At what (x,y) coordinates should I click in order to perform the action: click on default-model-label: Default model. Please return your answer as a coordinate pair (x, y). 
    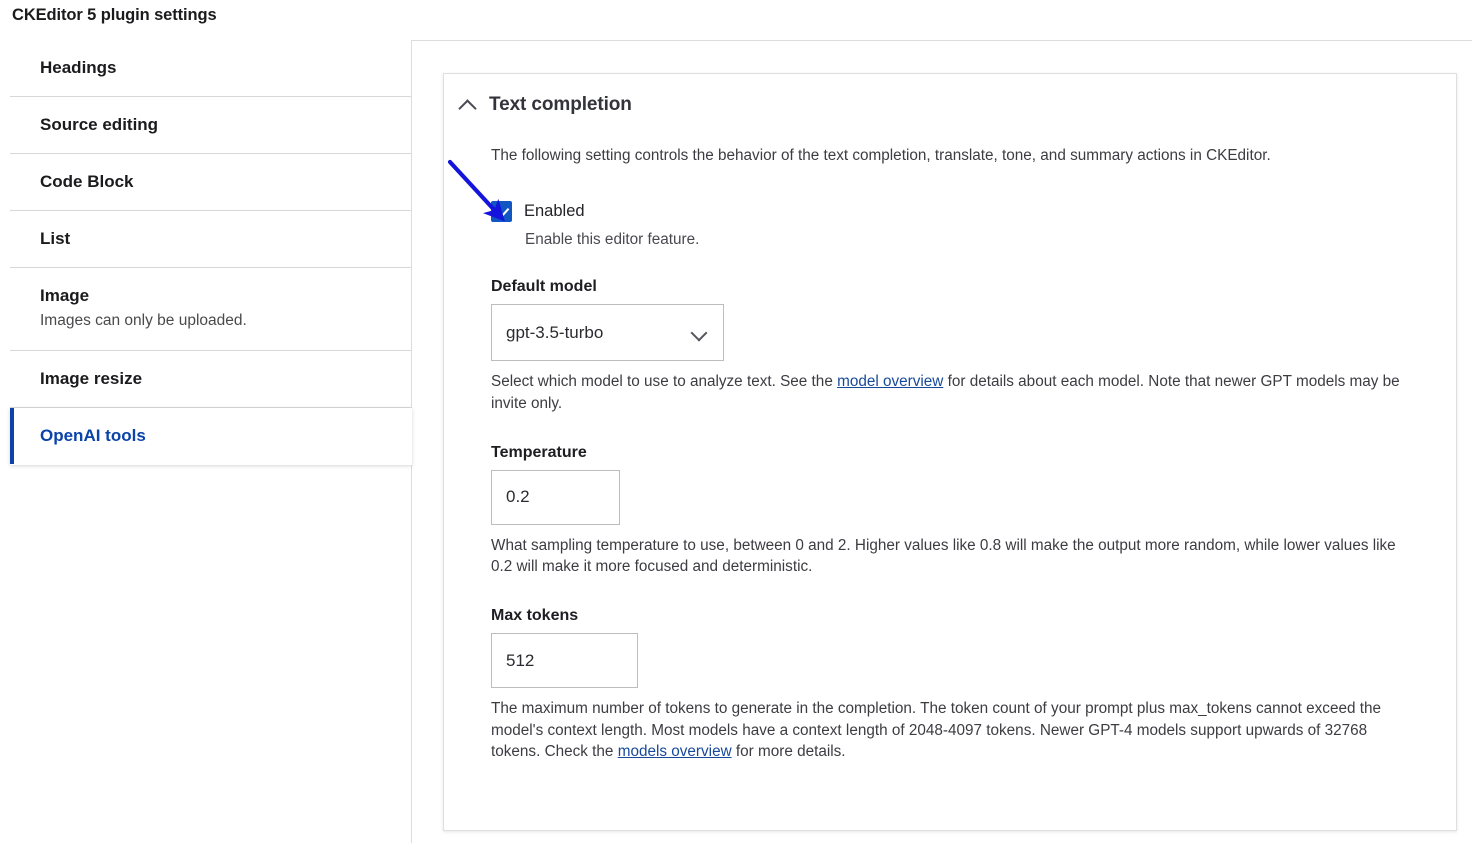
    Looking at the image, I should click on (544, 287).